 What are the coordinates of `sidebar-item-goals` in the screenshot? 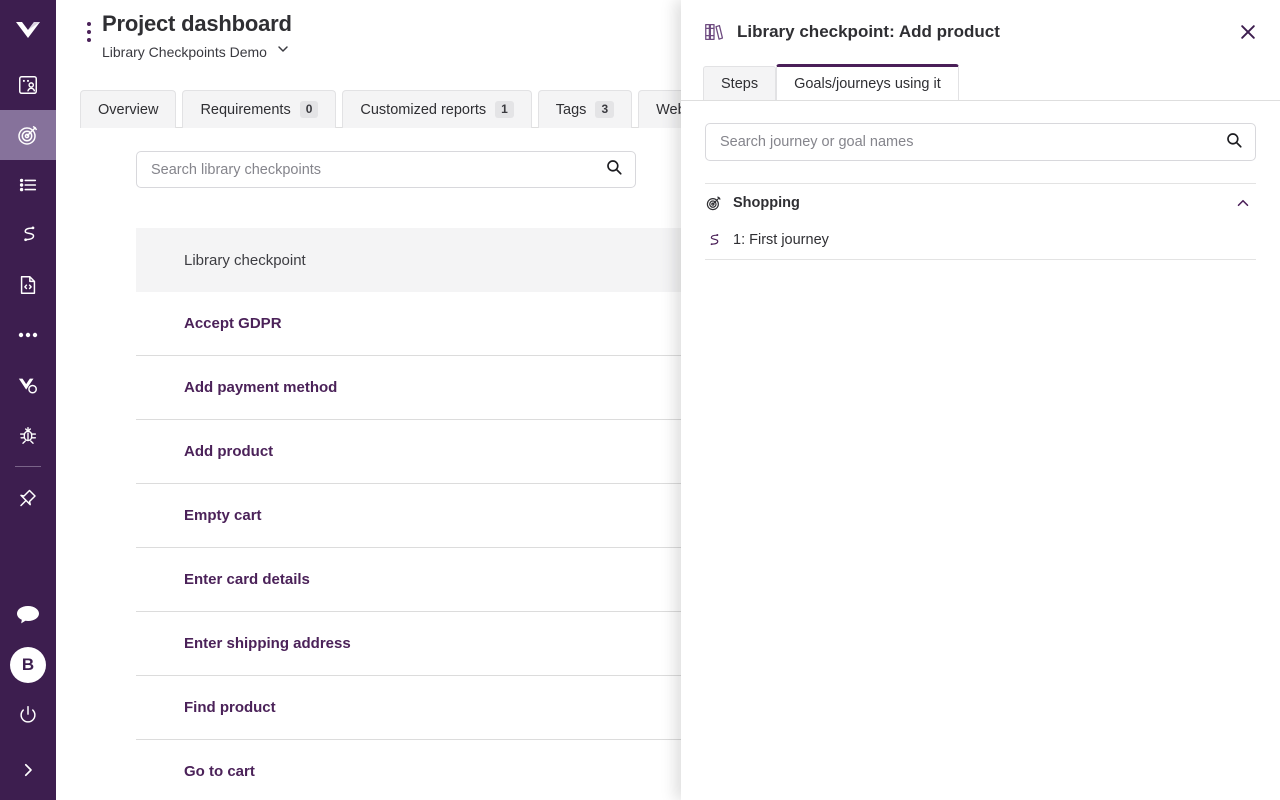 It's located at (28, 135).